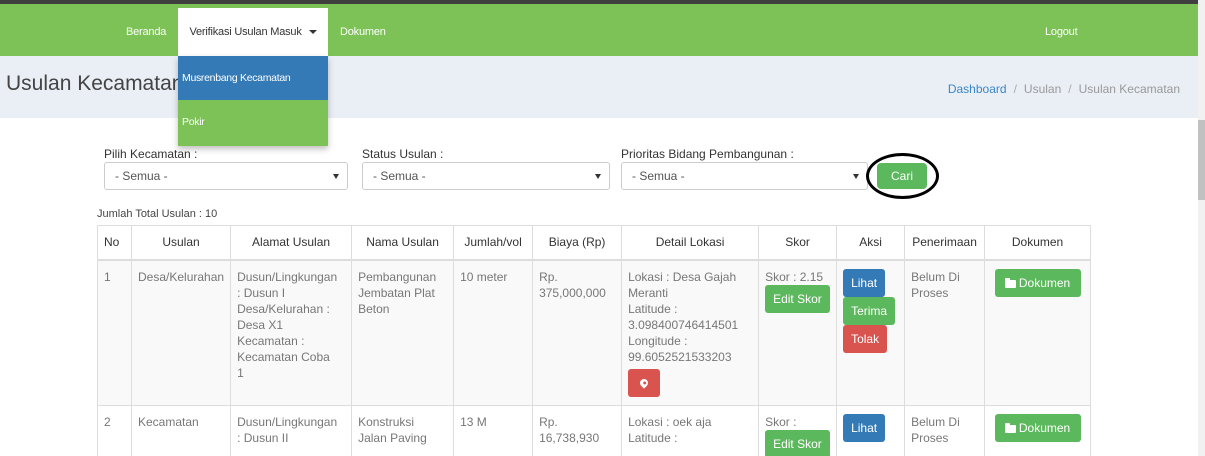  I want to click on column-header-detail-lokasi: Detail Lokasi, so click(690, 243).